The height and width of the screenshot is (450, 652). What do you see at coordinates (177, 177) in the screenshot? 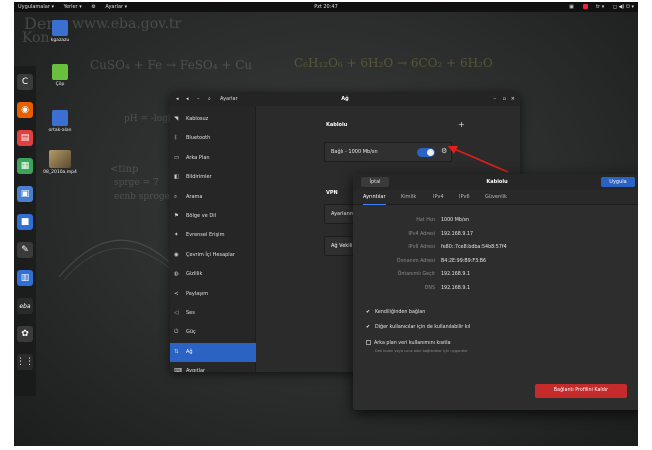
I see `notifications-icon: ◧` at bounding box center [177, 177].